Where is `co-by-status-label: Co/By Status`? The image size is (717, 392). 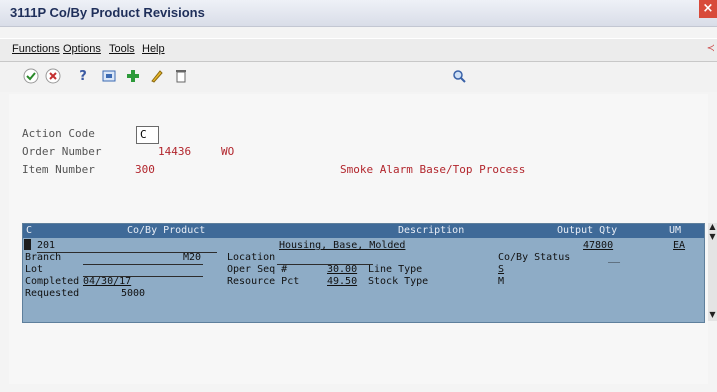
co-by-status-label: Co/By Status is located at coordinates (534, 257).